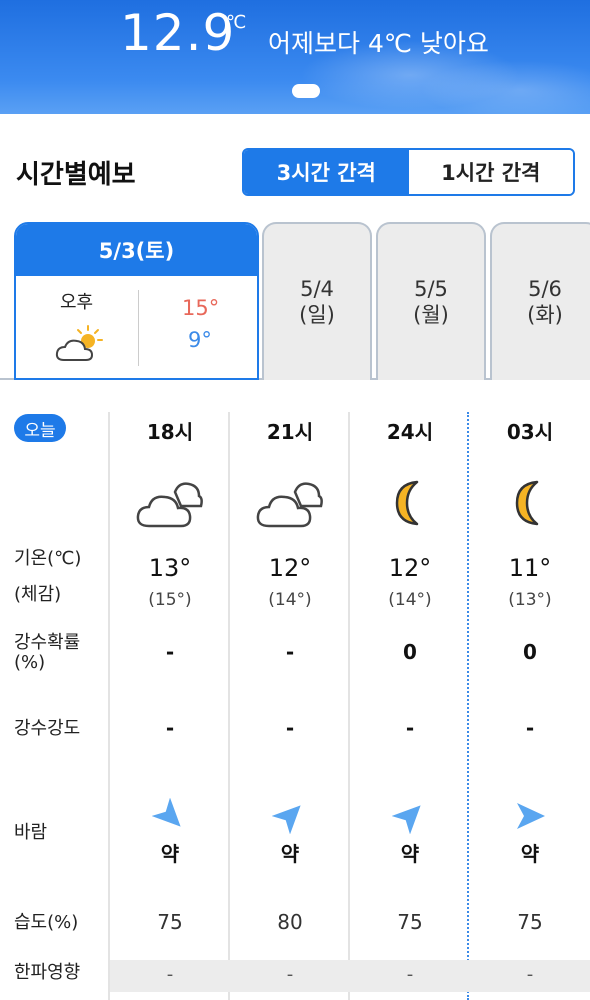 The height and width of the screenshot is (1000, 590). Describe the element at coordinates (530, 568) in the screenshot. I see `temperature: 11°` at that location.